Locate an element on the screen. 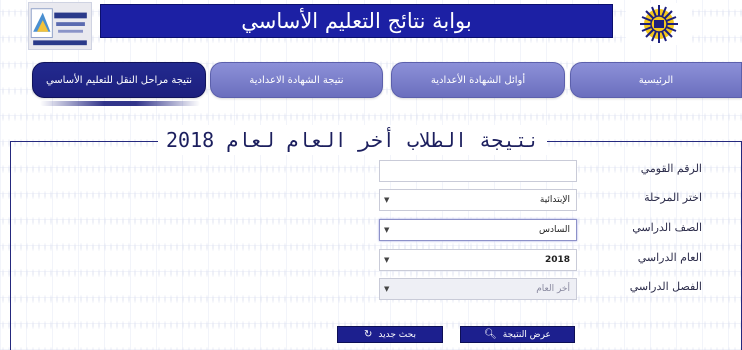 This screenshot has height=350, width=742. show-result-button: 🔍︎ عرض النتيجة is located at coordinates (517, 334).